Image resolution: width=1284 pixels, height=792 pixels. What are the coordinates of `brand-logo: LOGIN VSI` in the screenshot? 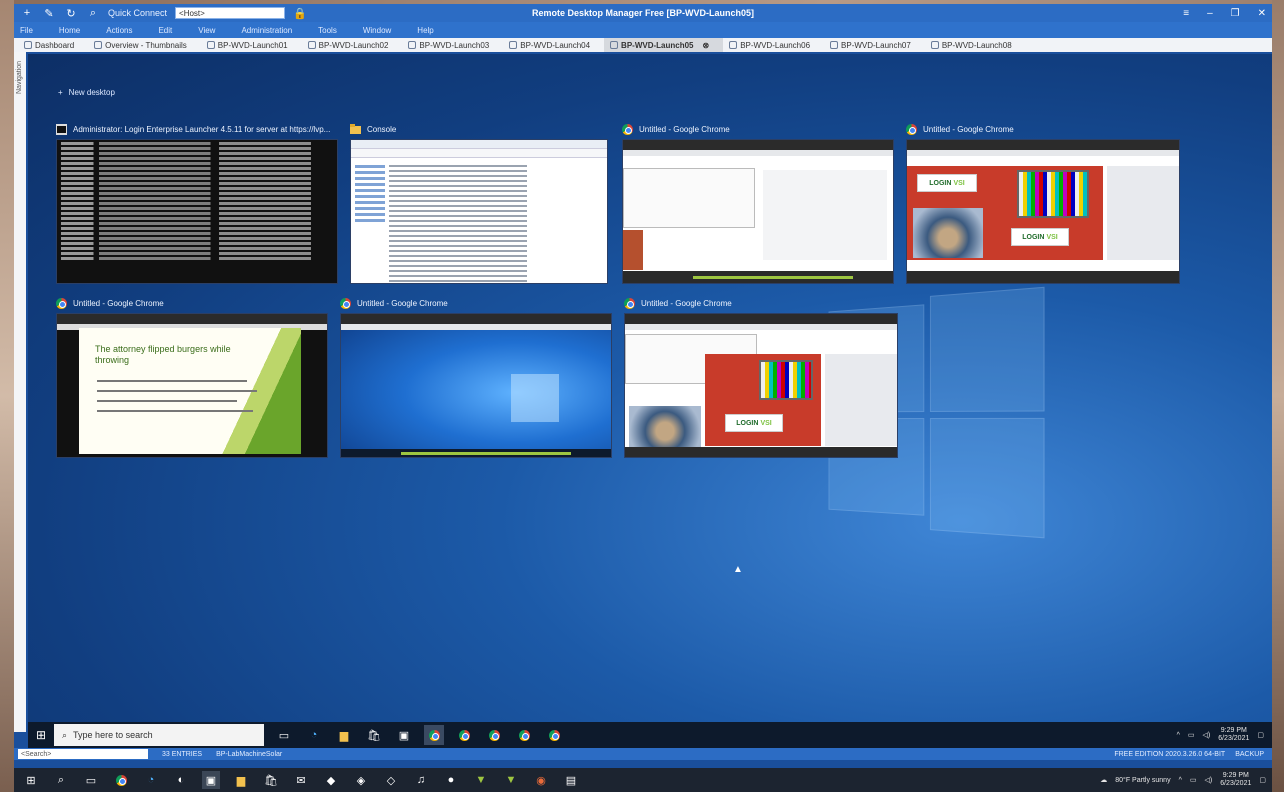 It's located at (947, 183).